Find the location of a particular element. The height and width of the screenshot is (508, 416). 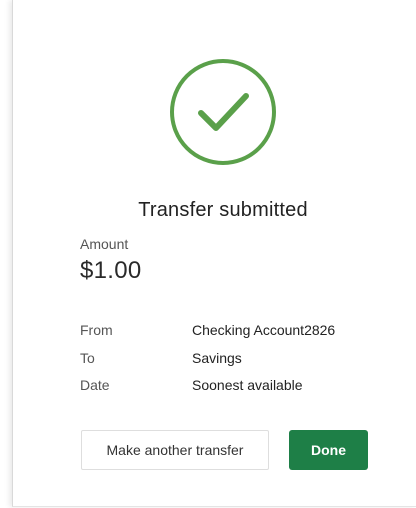

detail-label: To is located at coordinates (87, 358).